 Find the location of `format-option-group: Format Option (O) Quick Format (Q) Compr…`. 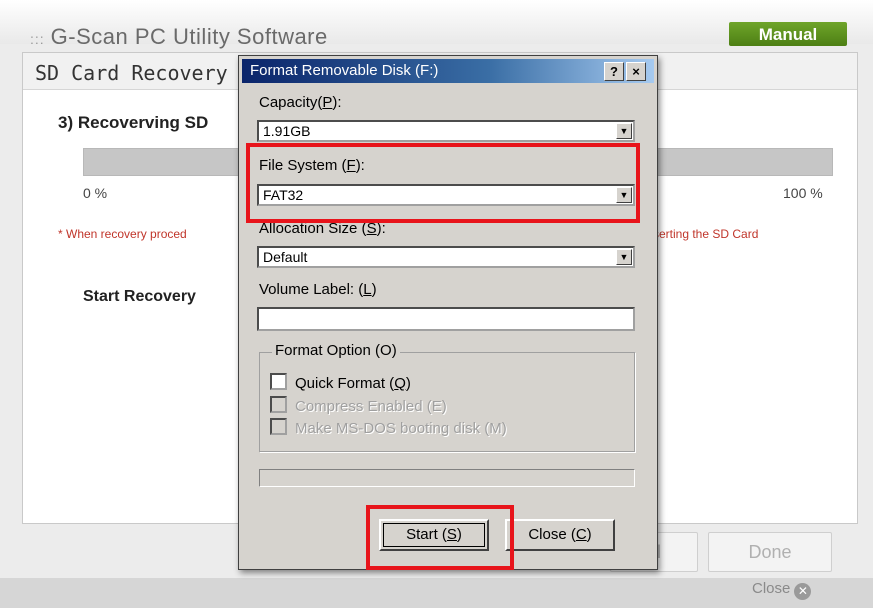

format-option-group: Format Option (O) Quick Format (Q) Compr… is located at coordinates (447, 397).